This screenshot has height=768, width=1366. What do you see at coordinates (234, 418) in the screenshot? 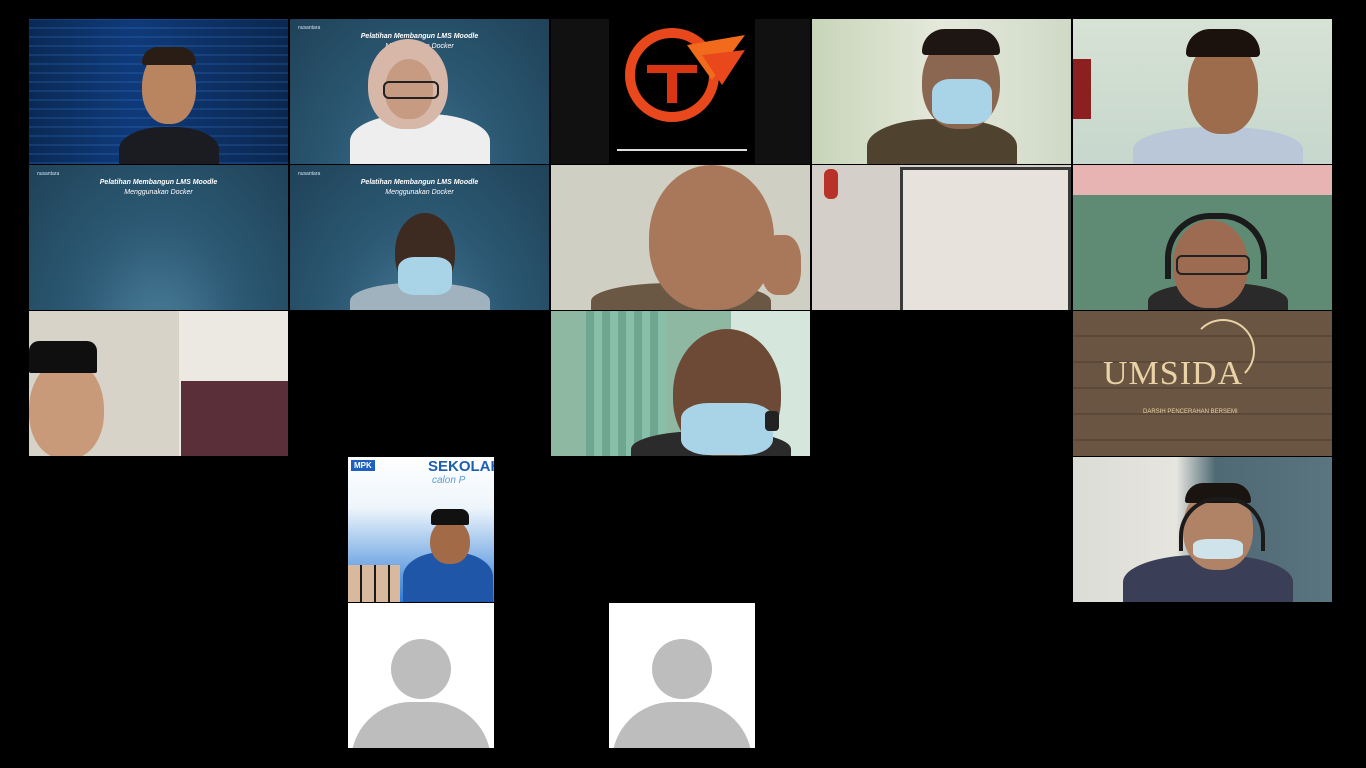
I see `furniture` at bounding box center [234, 418].